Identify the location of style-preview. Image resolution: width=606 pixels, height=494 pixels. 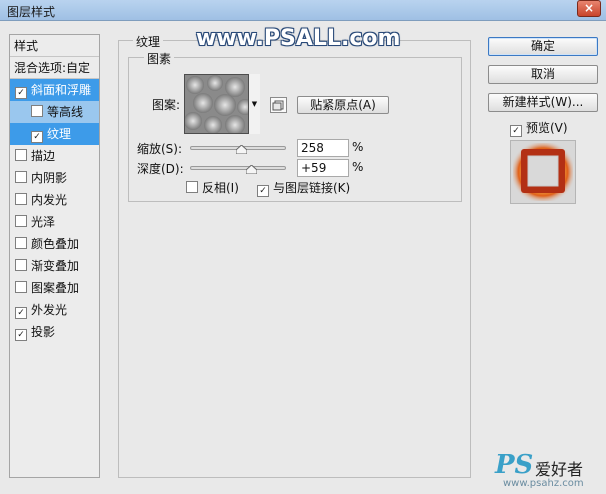
(543, 172).